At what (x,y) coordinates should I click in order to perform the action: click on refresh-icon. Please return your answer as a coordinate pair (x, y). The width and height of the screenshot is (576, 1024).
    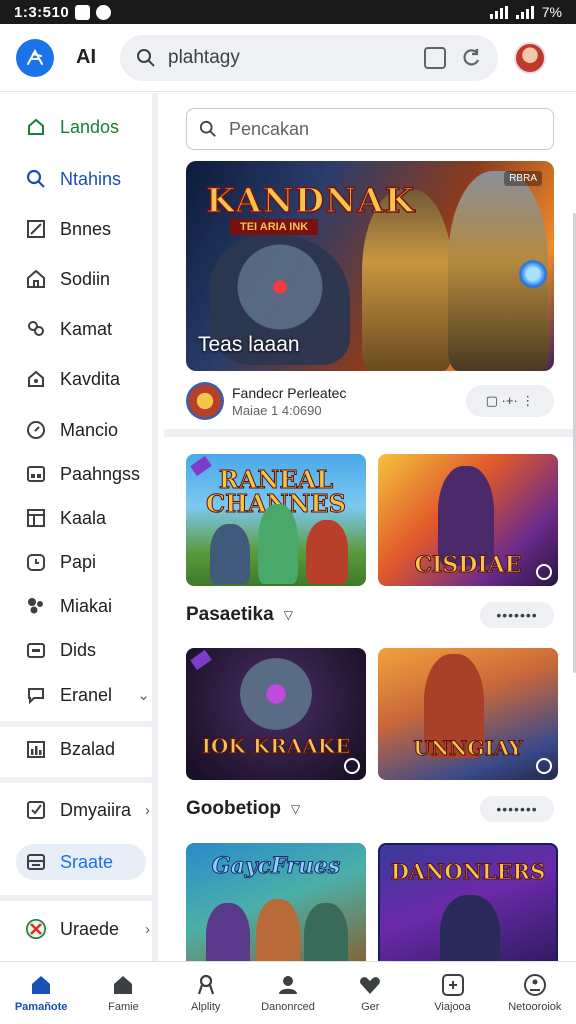
    Looking at the image, I should click on (471, 58).